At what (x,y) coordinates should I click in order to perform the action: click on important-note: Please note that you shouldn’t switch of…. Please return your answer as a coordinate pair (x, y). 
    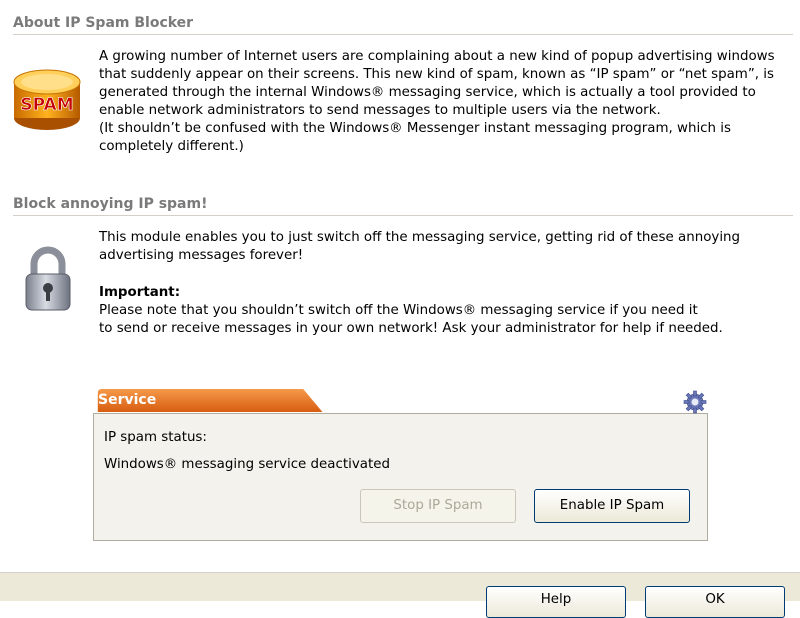
    Looking at the image, I should click on (444, 320).